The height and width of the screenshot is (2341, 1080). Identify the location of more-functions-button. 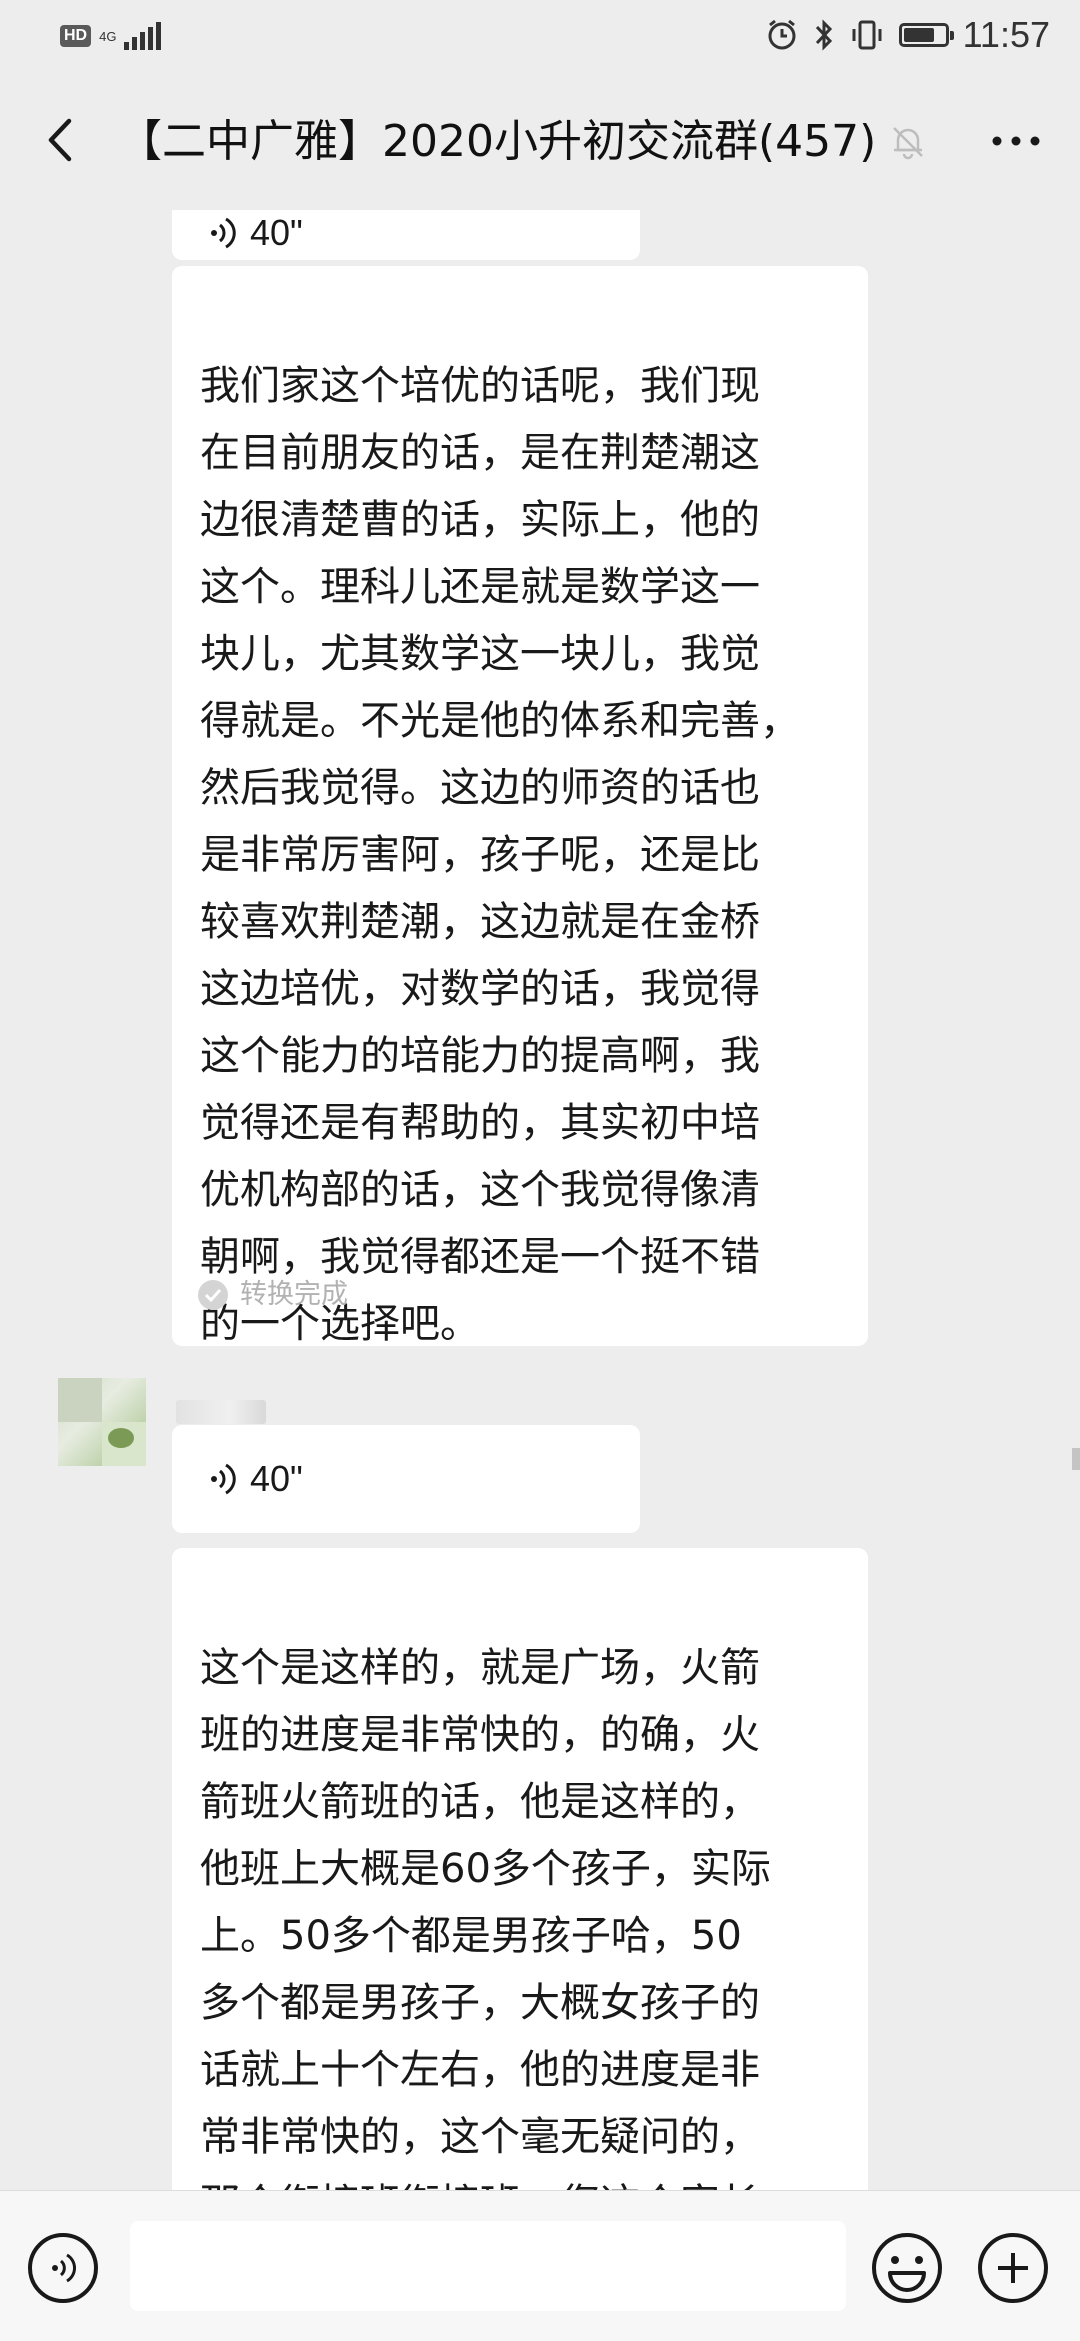
(1013, 2268).